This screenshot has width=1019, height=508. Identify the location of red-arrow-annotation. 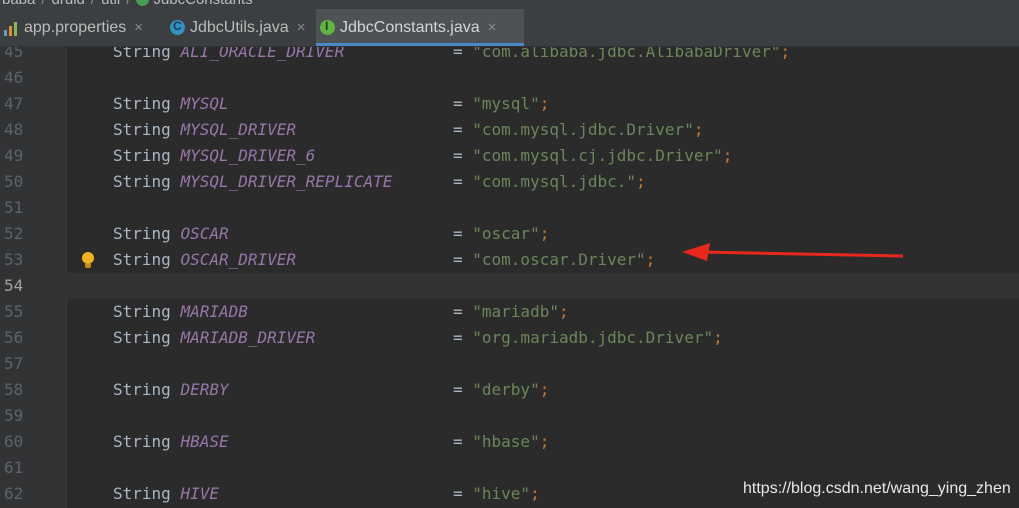
(793, 252).